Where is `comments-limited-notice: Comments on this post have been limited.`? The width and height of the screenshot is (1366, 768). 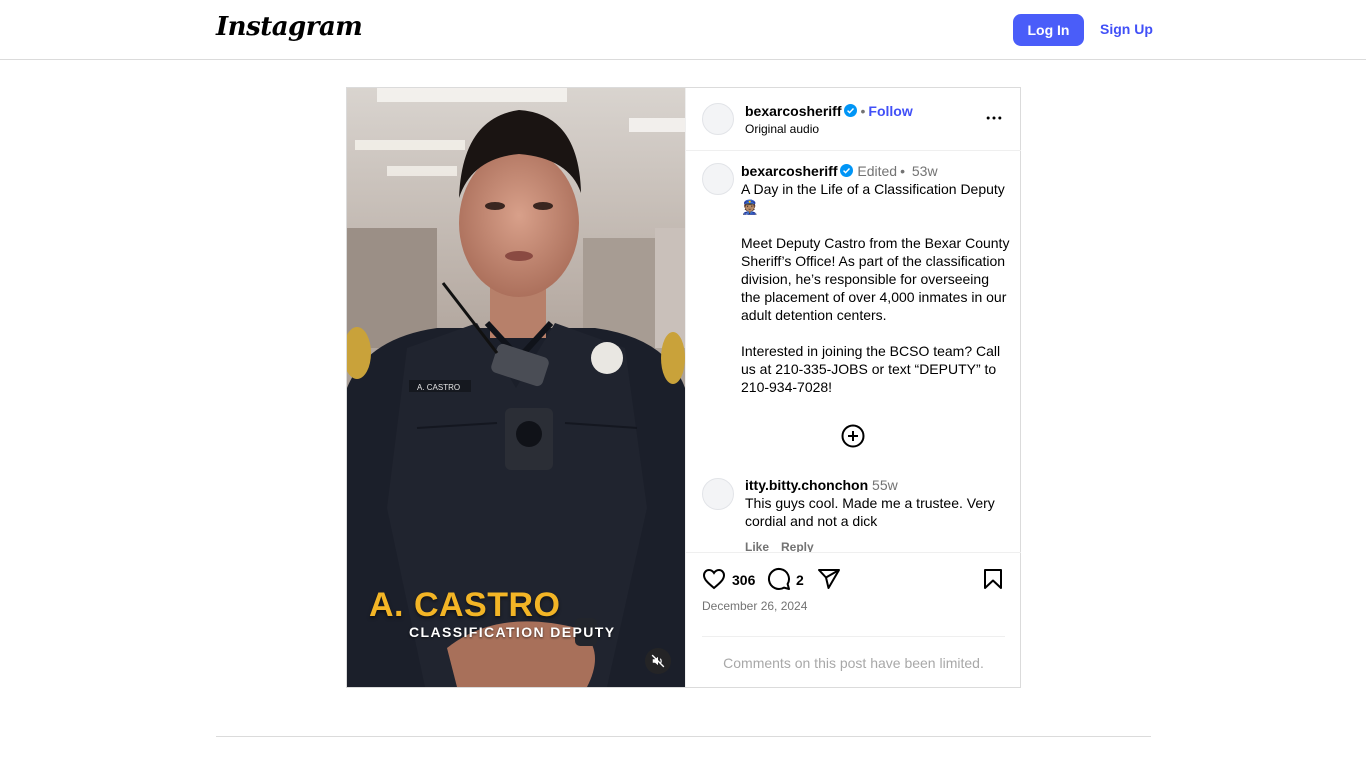
comments-limited-notice: Comments on this post have been limited. is located at coordinates (853, 662).